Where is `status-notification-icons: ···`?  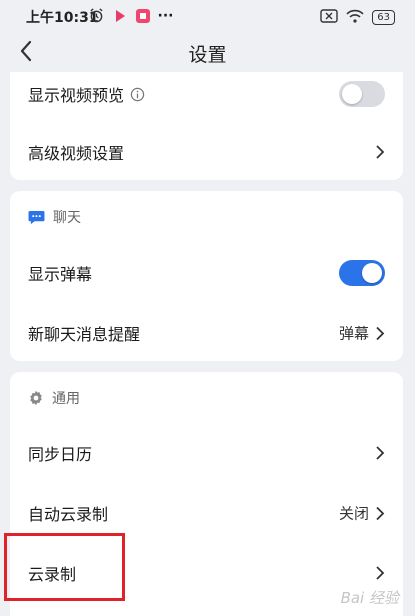
status-notification-icons: ··· is located at coordinates (131, 15).